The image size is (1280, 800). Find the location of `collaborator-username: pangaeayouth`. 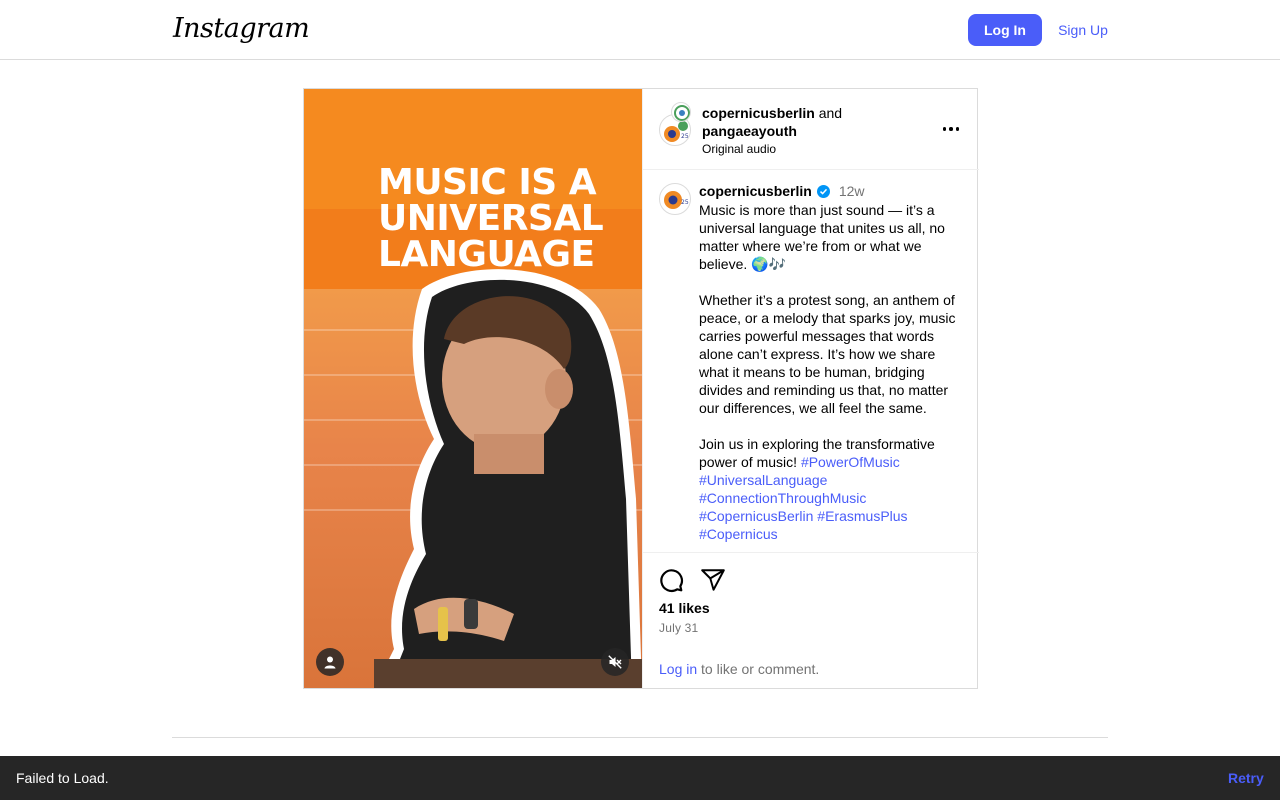

collaborator-username: pangaeayouth is located at coordinates (802, 131).